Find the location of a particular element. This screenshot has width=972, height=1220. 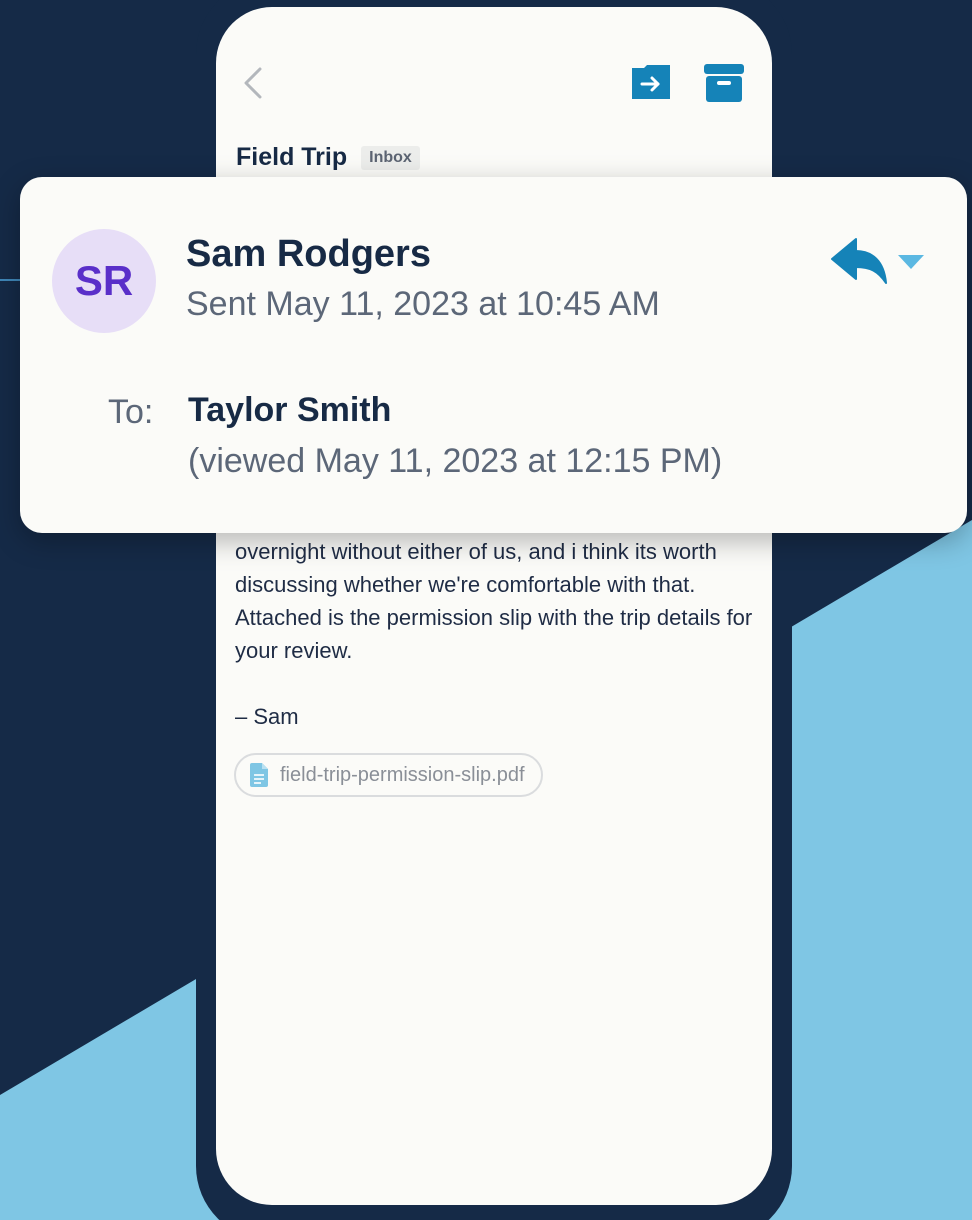

attachment-file-name: field-trip-permission-slip.pdf is located at coordinates (402, 774).